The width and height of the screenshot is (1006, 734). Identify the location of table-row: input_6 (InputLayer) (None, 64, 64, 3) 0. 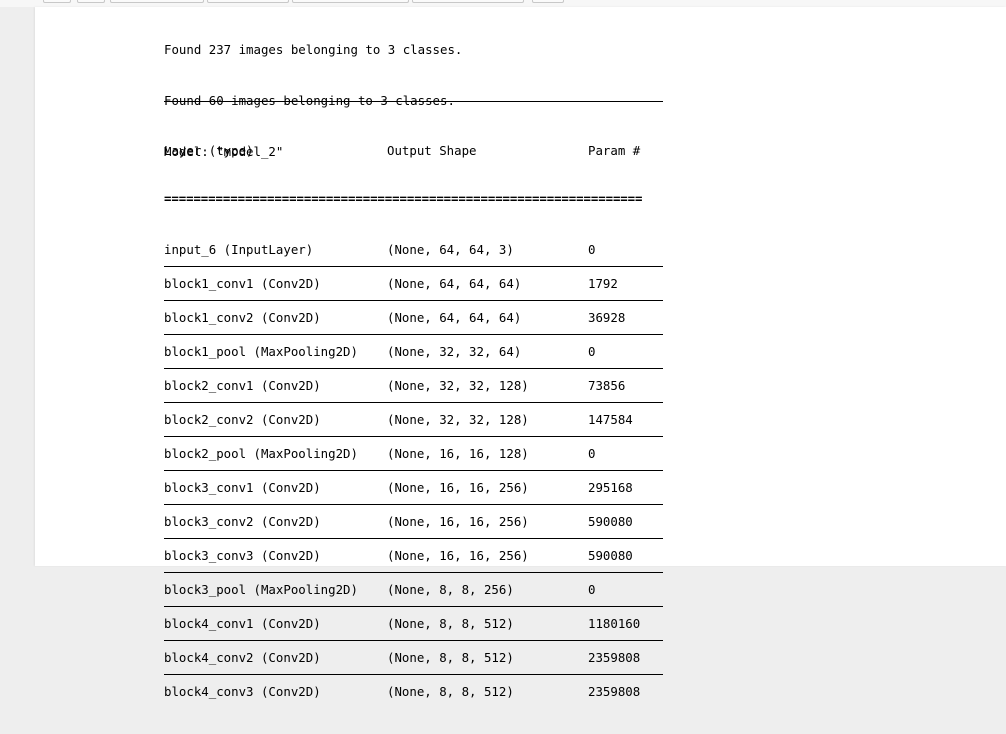
(414, 249).